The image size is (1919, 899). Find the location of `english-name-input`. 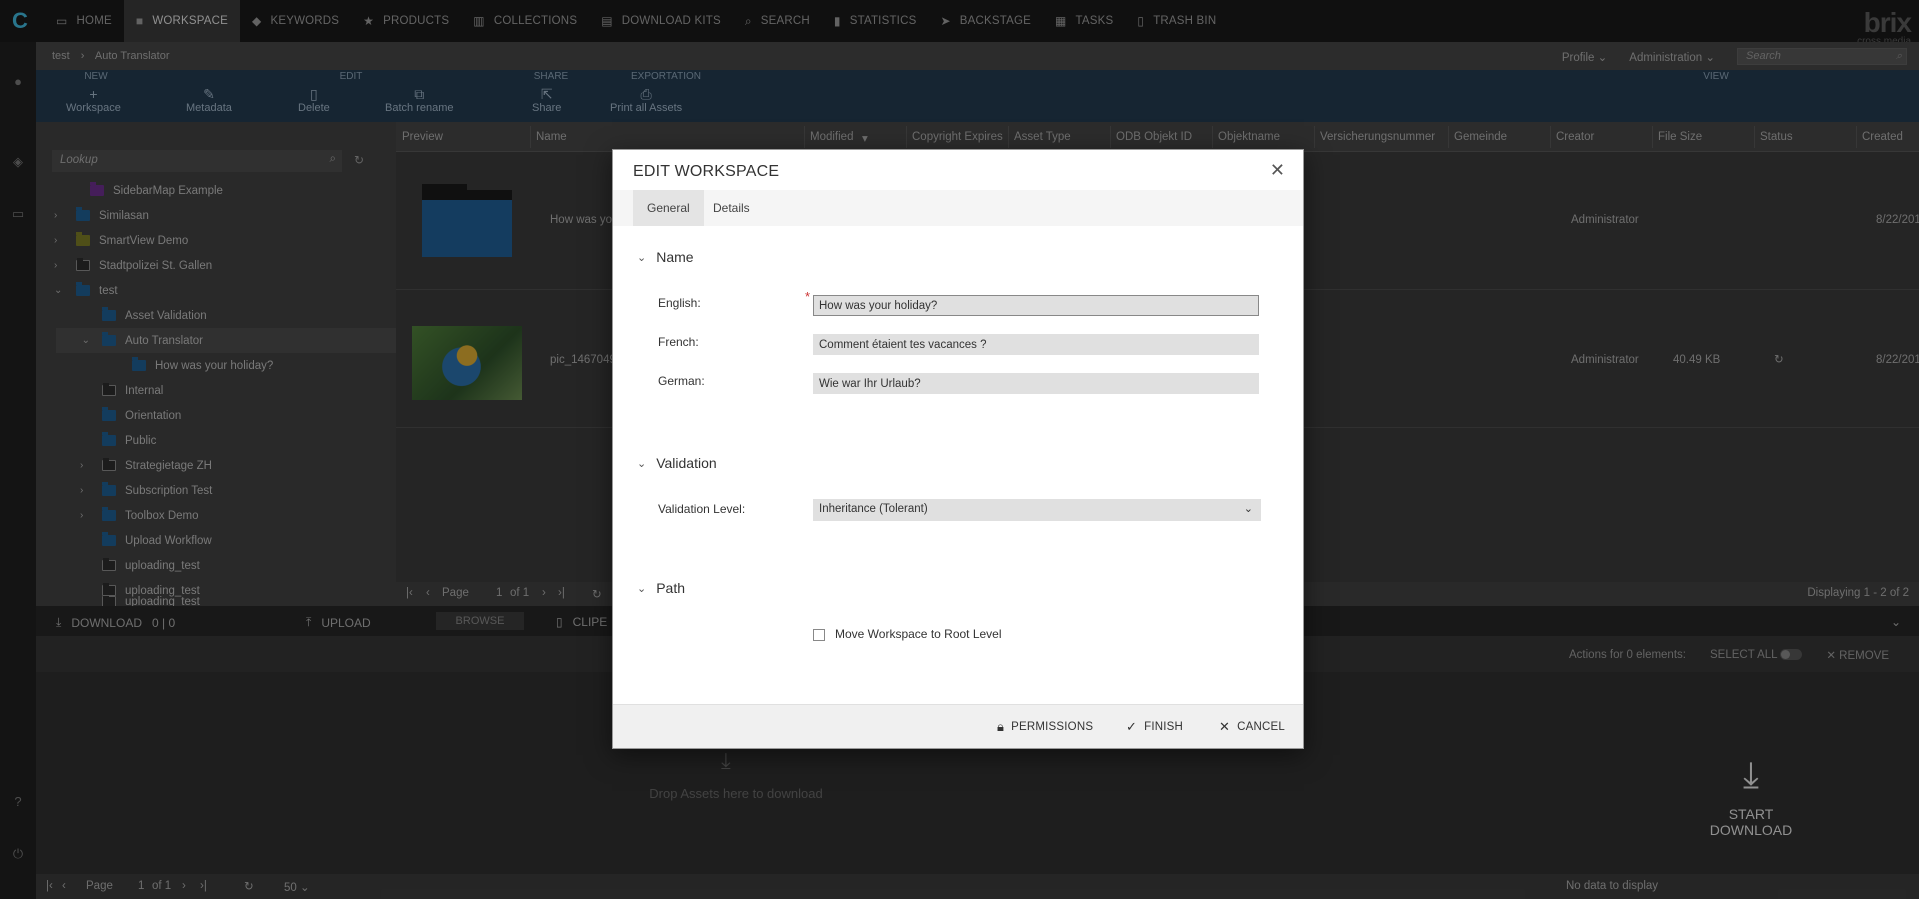

english-name-input is located at coordinates (1036, 305).